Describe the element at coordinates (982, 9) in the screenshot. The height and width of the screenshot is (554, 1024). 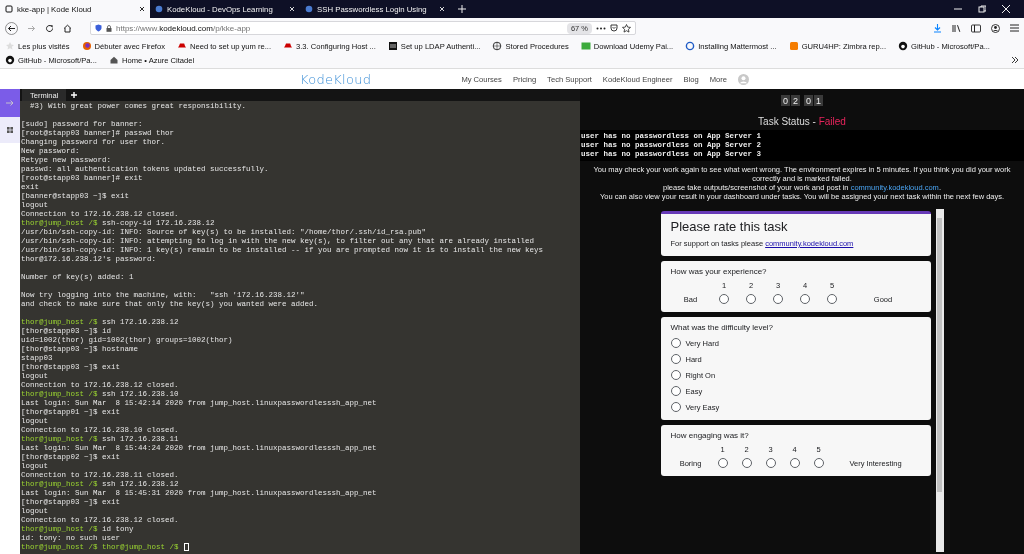
I see `maximize-icon` at that location.